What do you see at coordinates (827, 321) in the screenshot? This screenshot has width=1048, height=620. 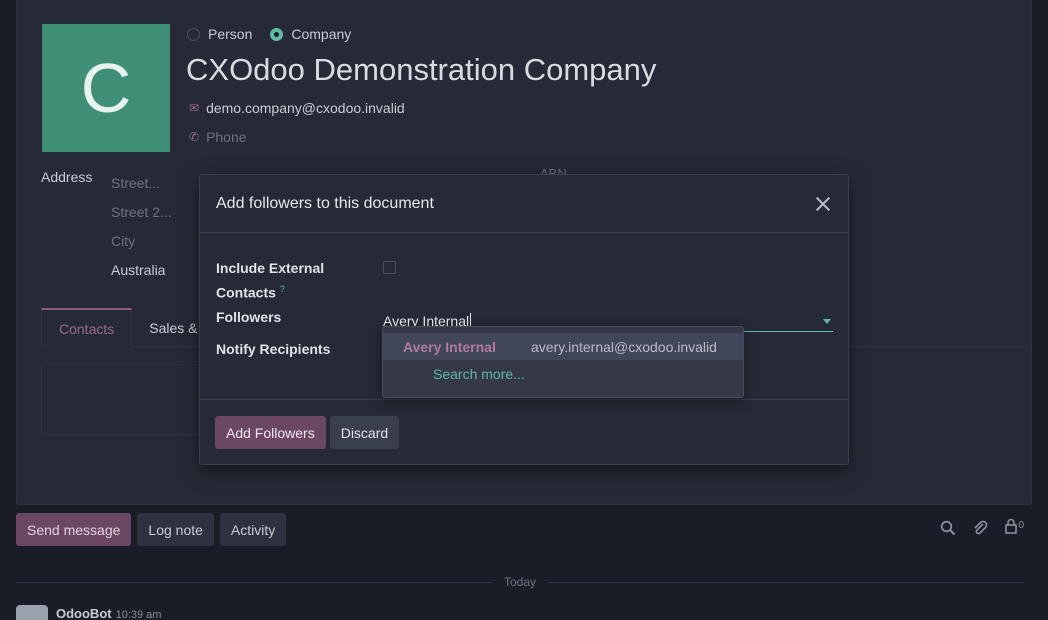 I see `chevron-down-icon` at bounding box center [827, 321].